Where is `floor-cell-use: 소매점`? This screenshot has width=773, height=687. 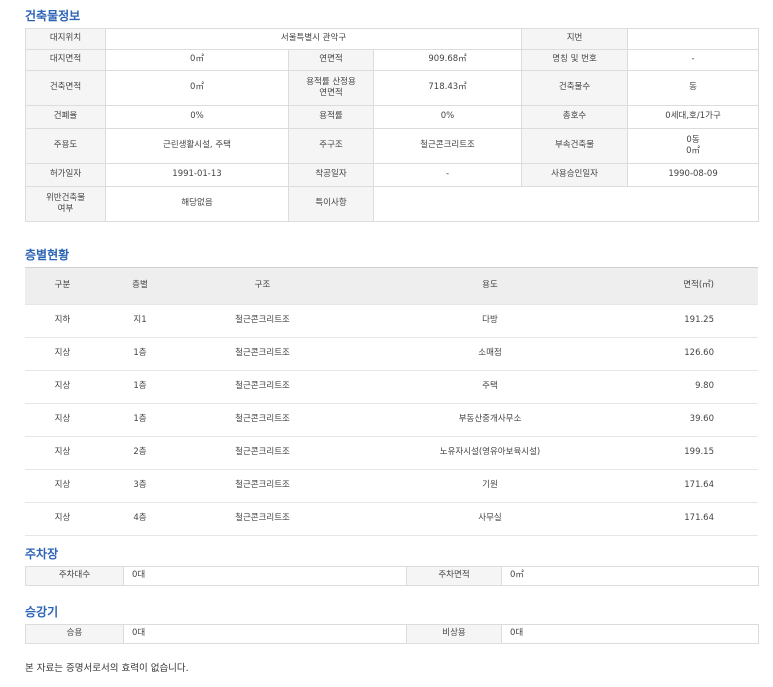
floor-cell-use: 소매점 is located at coordinates (490, 354).